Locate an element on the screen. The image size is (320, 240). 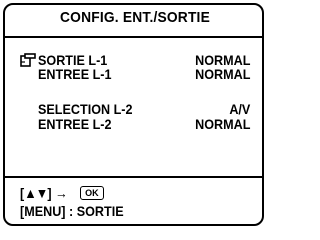
menu-exit-label: [MENU] : SORTIE is located at coordinates (72, 211).